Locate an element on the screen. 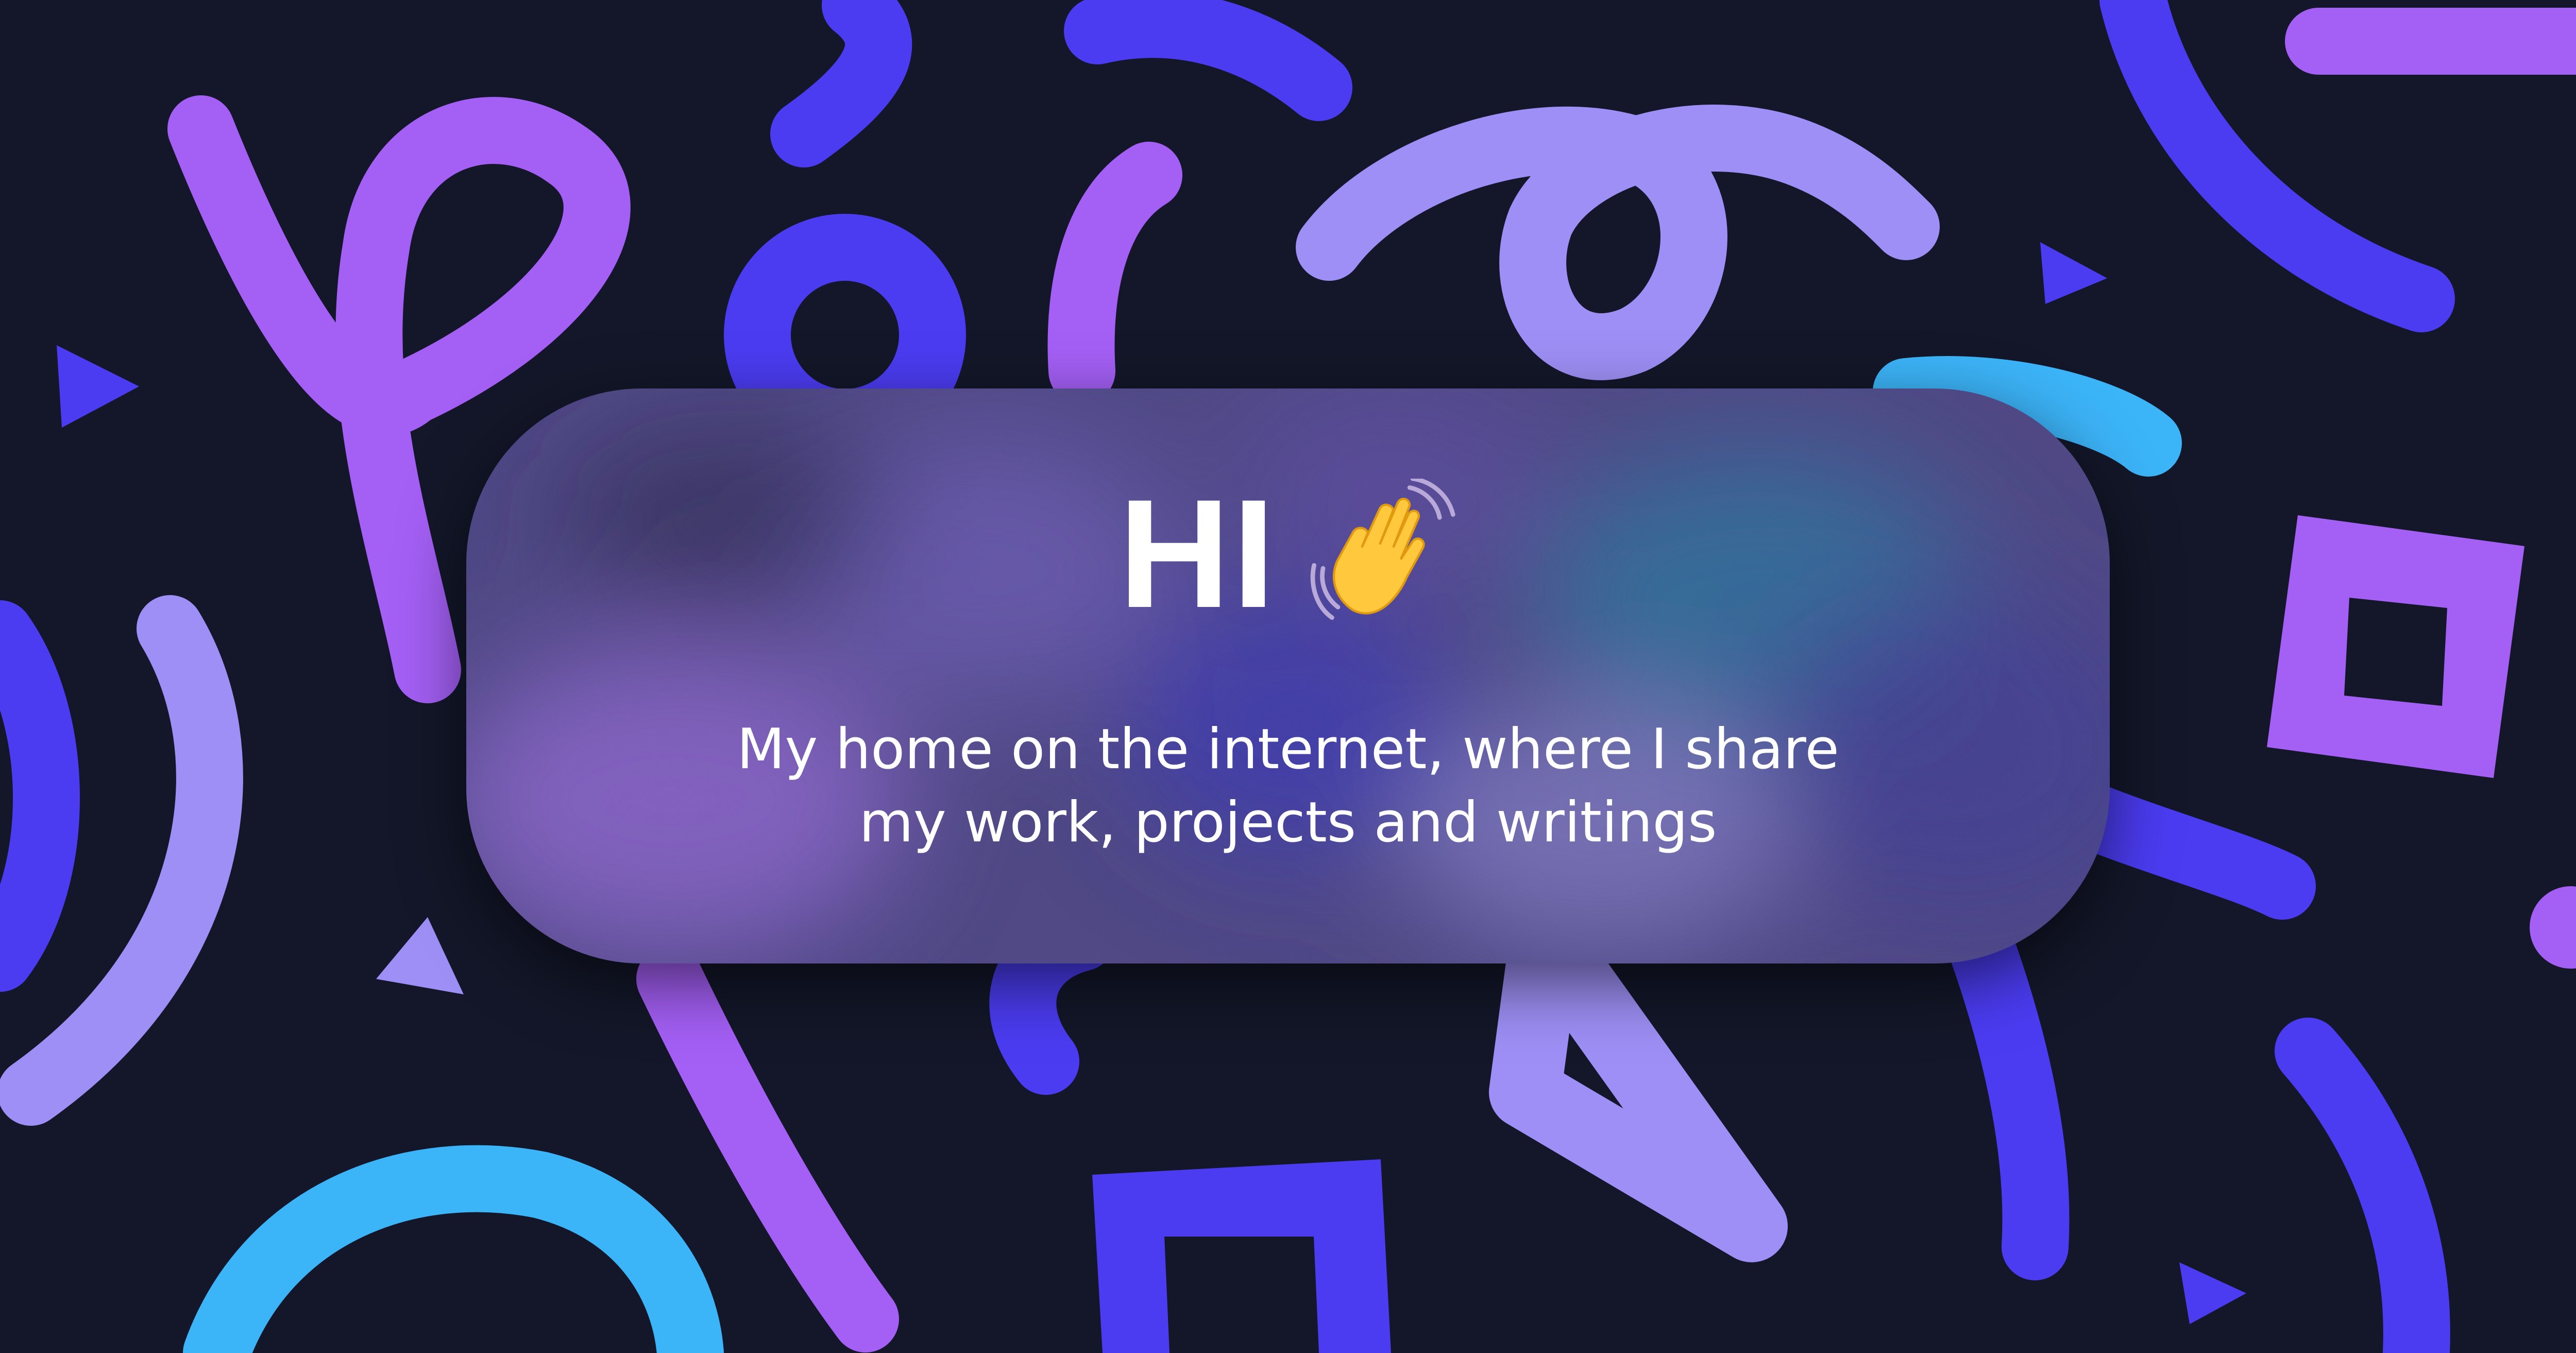 The height and width of the screenshot is (1353, 2576). tagline-line-2: my work, projects and writings is located at coordinates (1288, 822).